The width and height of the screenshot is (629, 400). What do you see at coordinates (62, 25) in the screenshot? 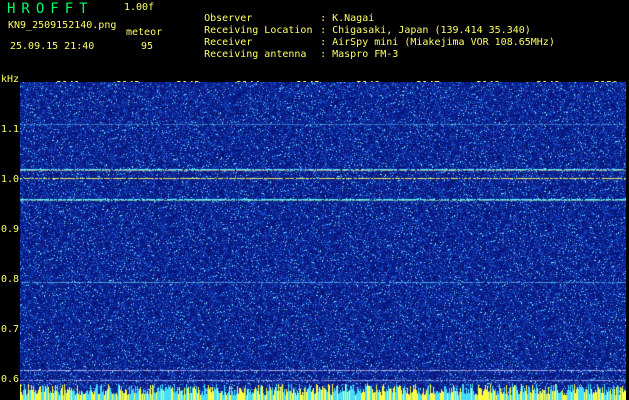
I see `filename-label: KN9_2509152140.png` at bounding box center [62, 25].